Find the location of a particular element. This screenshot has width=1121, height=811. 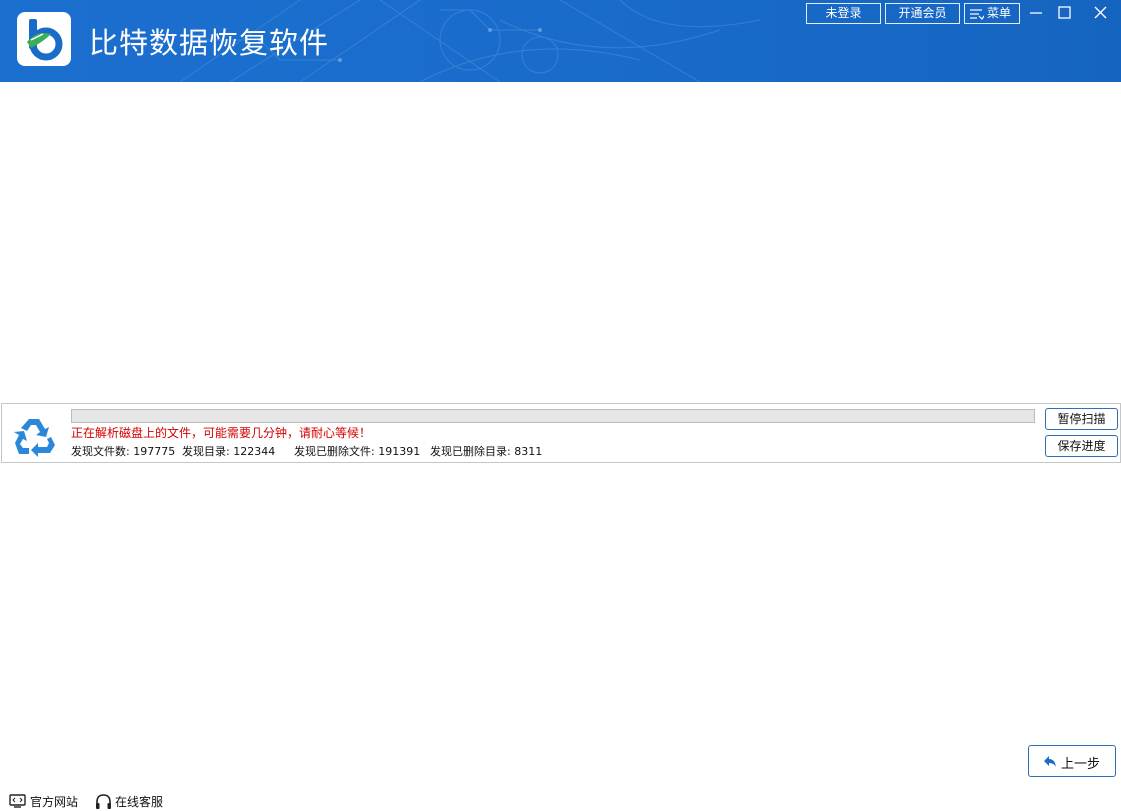

menu-label: 菜单 is located at coordinates (999, 13).